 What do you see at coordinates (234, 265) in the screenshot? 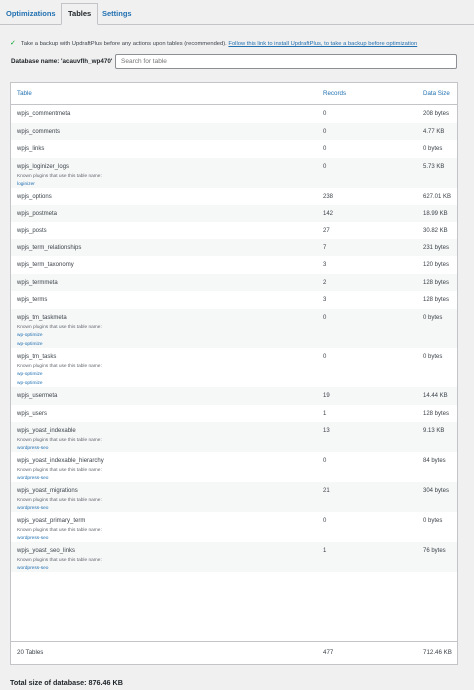
I see `table-row: wpjs_term_taxonomy 3 120 bytes` at bounding box center [234, 265].